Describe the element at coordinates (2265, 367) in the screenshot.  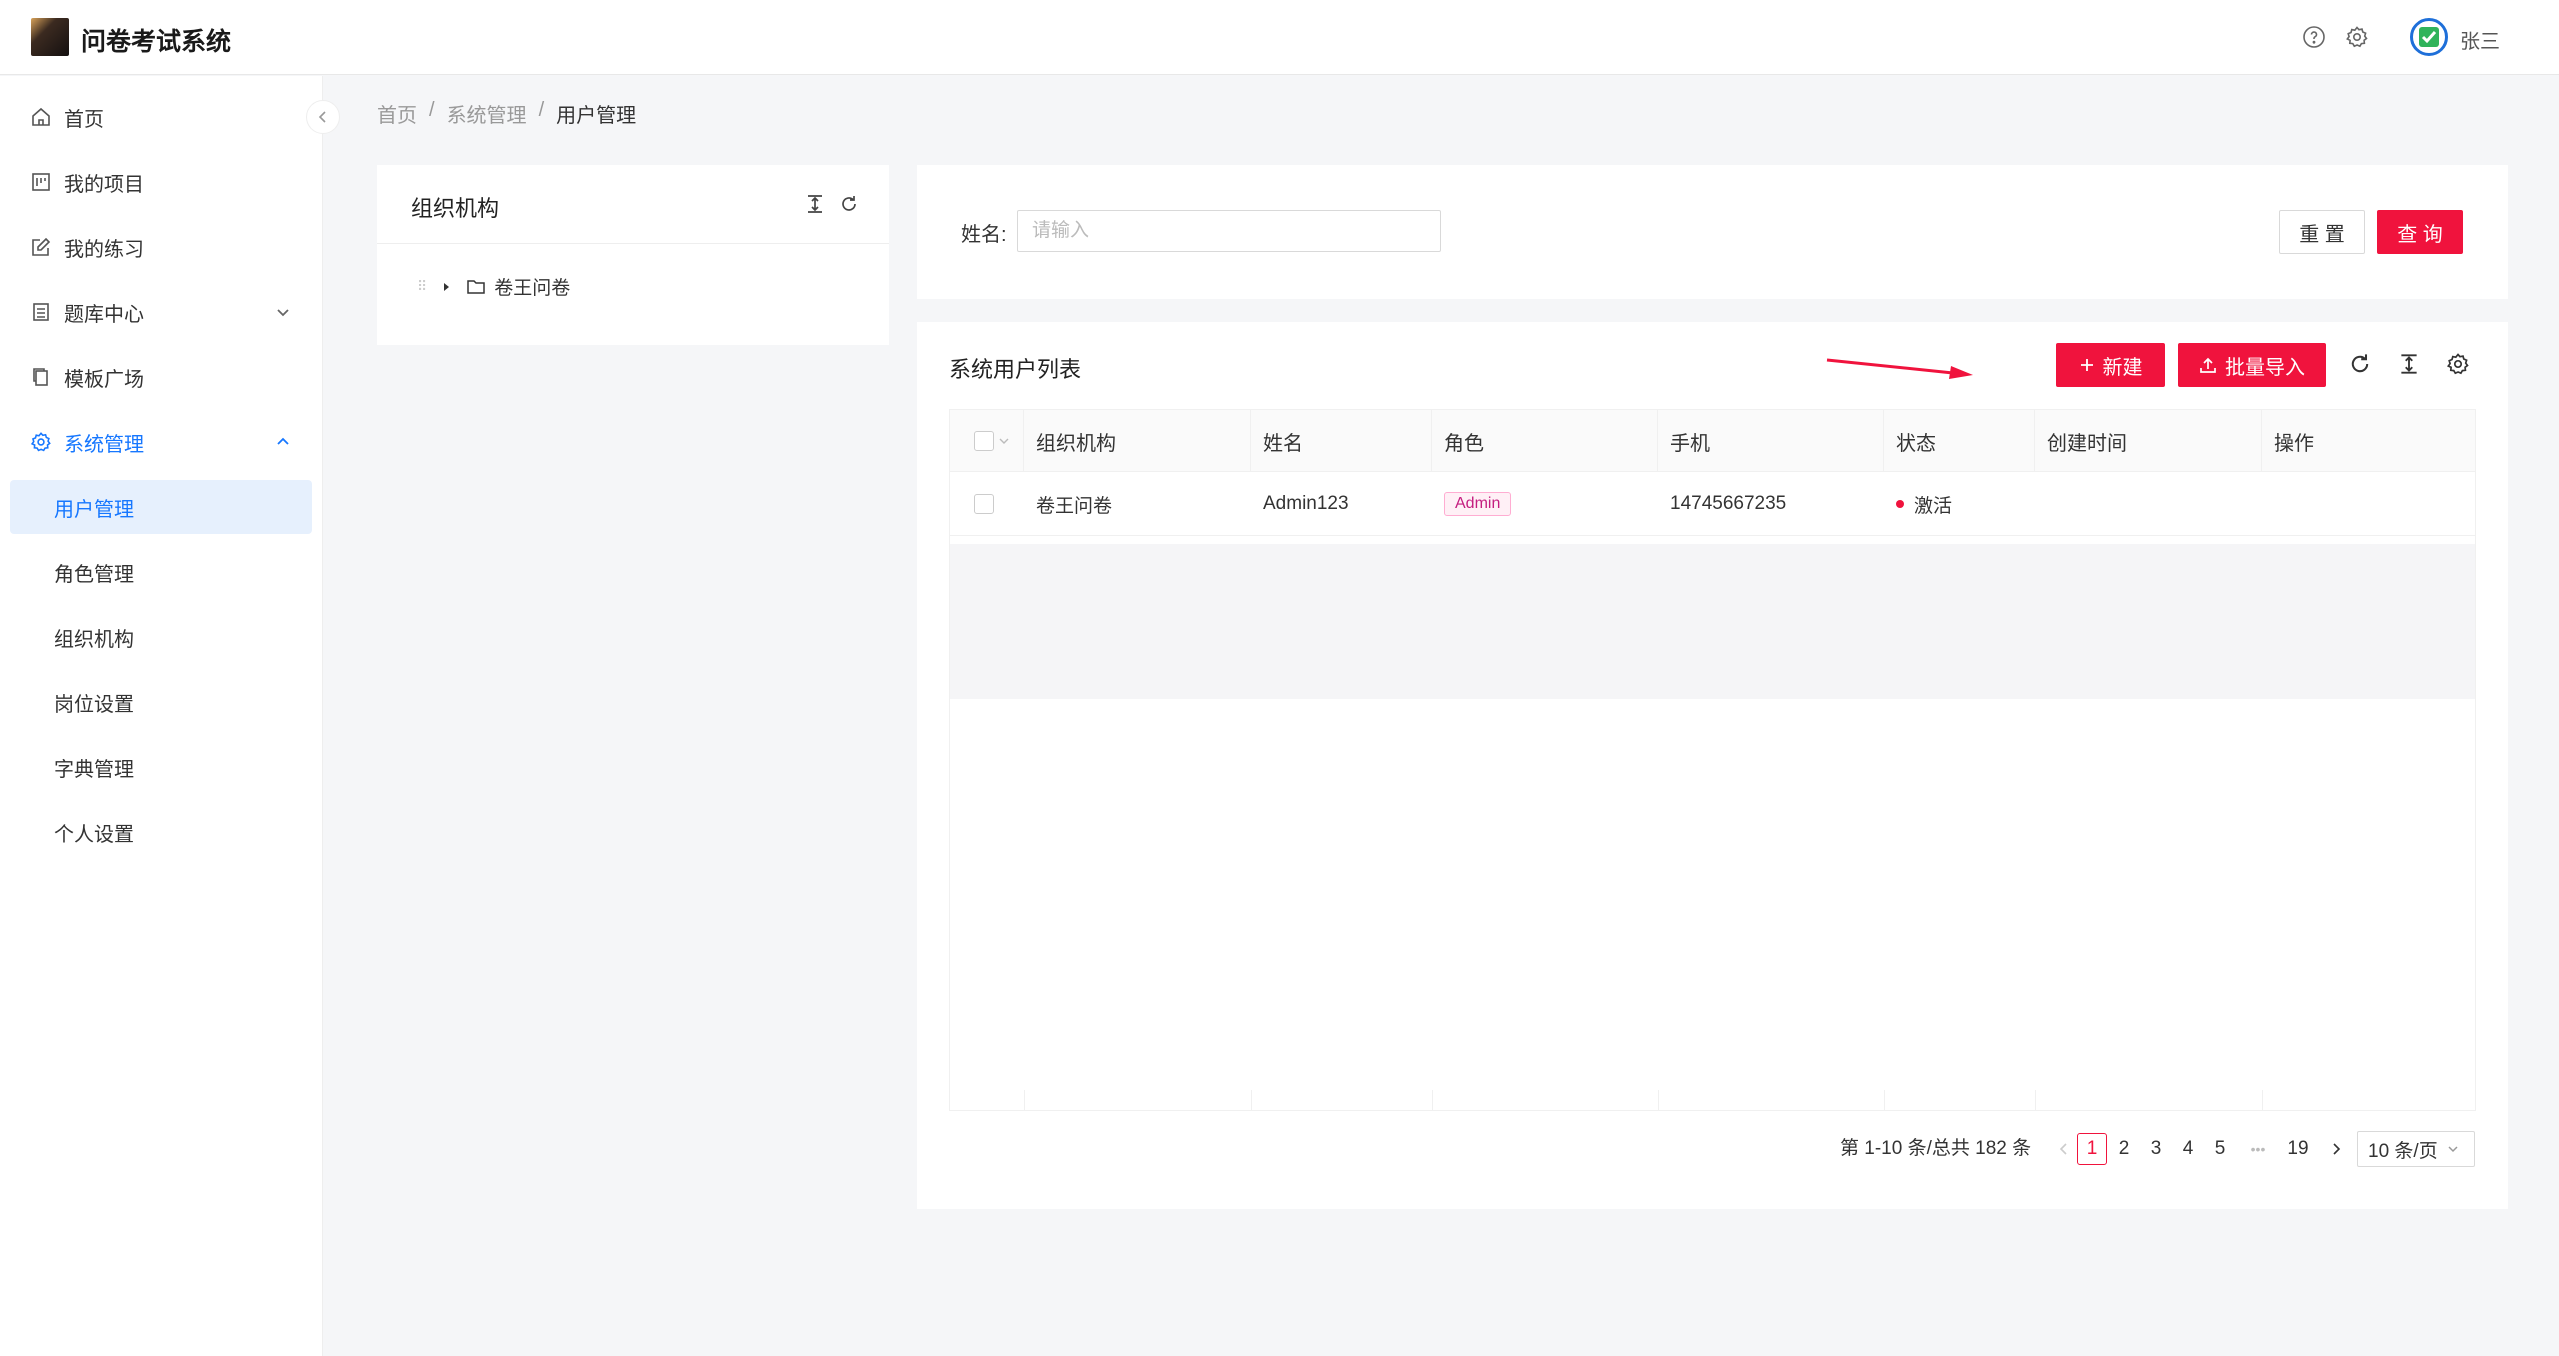
I see `batch-import-label: 批量导入` at that location.